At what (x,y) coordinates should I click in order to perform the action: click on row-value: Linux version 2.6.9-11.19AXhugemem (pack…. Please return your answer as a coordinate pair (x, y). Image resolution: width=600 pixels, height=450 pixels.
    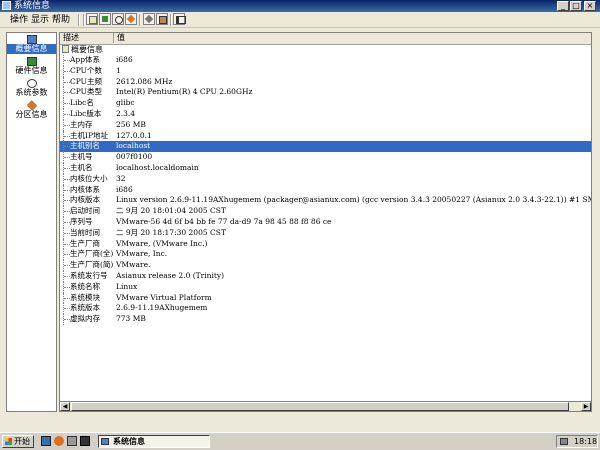
    Looking at the image, I should click on (353, 200).